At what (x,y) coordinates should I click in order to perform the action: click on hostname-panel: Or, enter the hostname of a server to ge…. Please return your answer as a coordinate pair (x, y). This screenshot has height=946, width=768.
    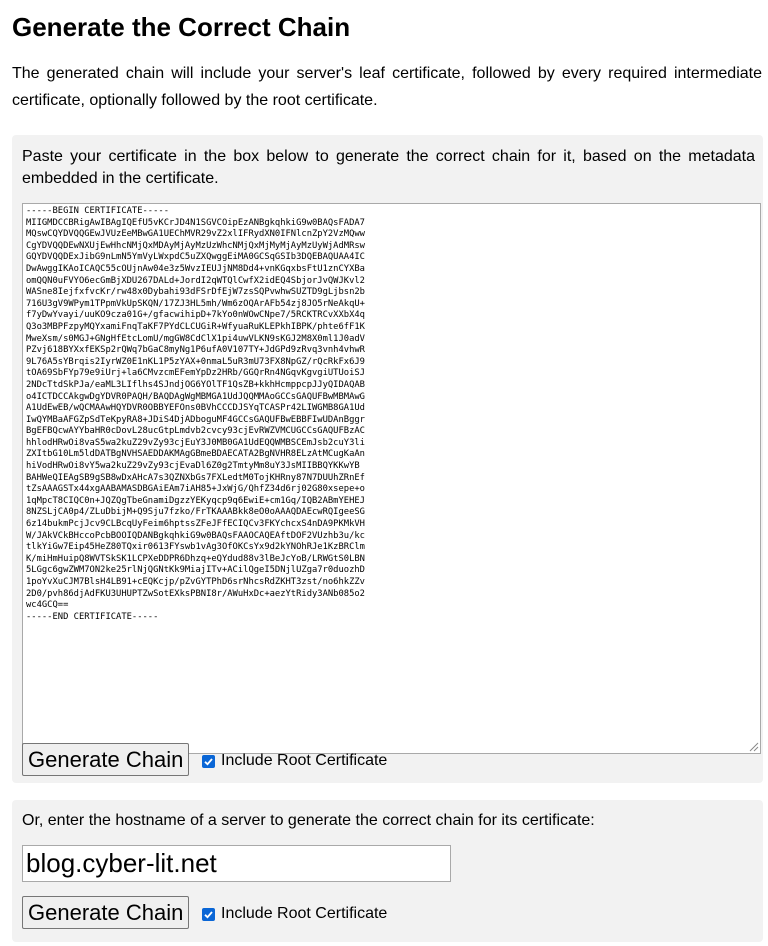
    Looking at the image, I should click on (387, 871).